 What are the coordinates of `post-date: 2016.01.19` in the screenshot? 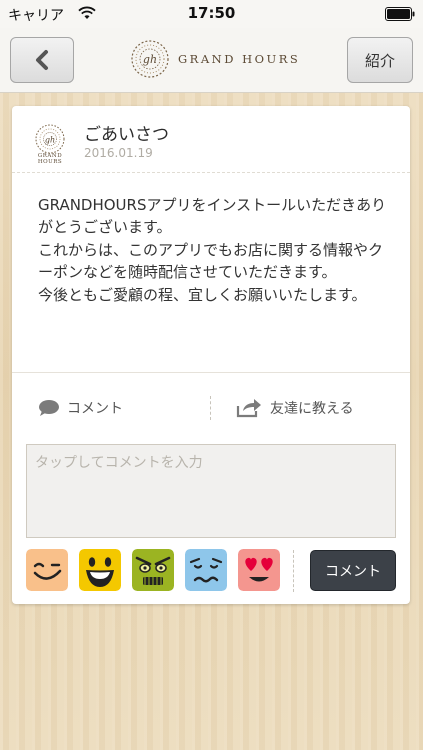 It's located at (118, 153).